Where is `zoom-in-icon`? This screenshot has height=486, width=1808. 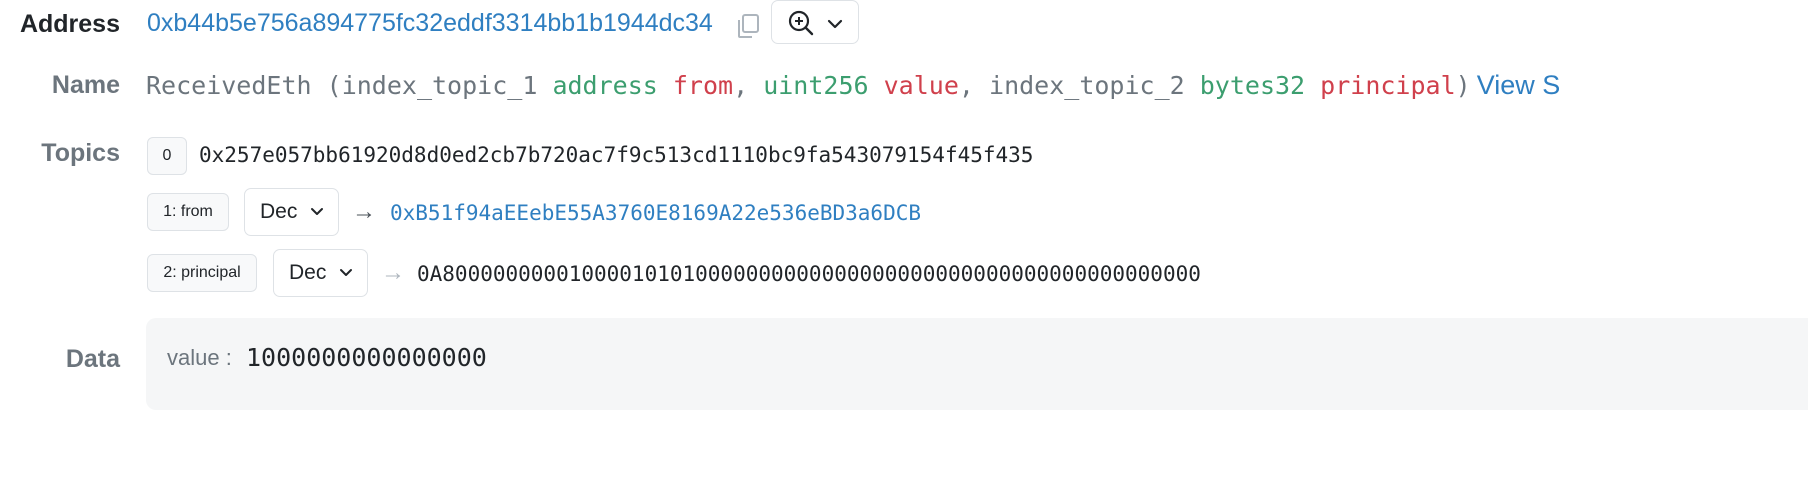 zoom-in-icon is located at coordinates (801, 23).